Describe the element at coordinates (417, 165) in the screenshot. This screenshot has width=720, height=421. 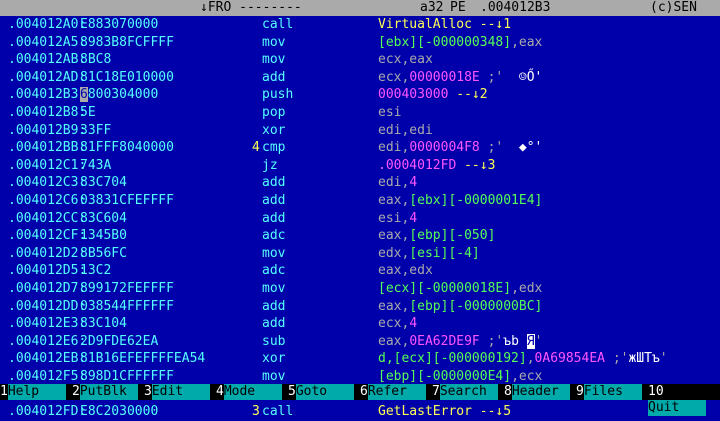
I see `operand-part: .0004012FD` at that location.